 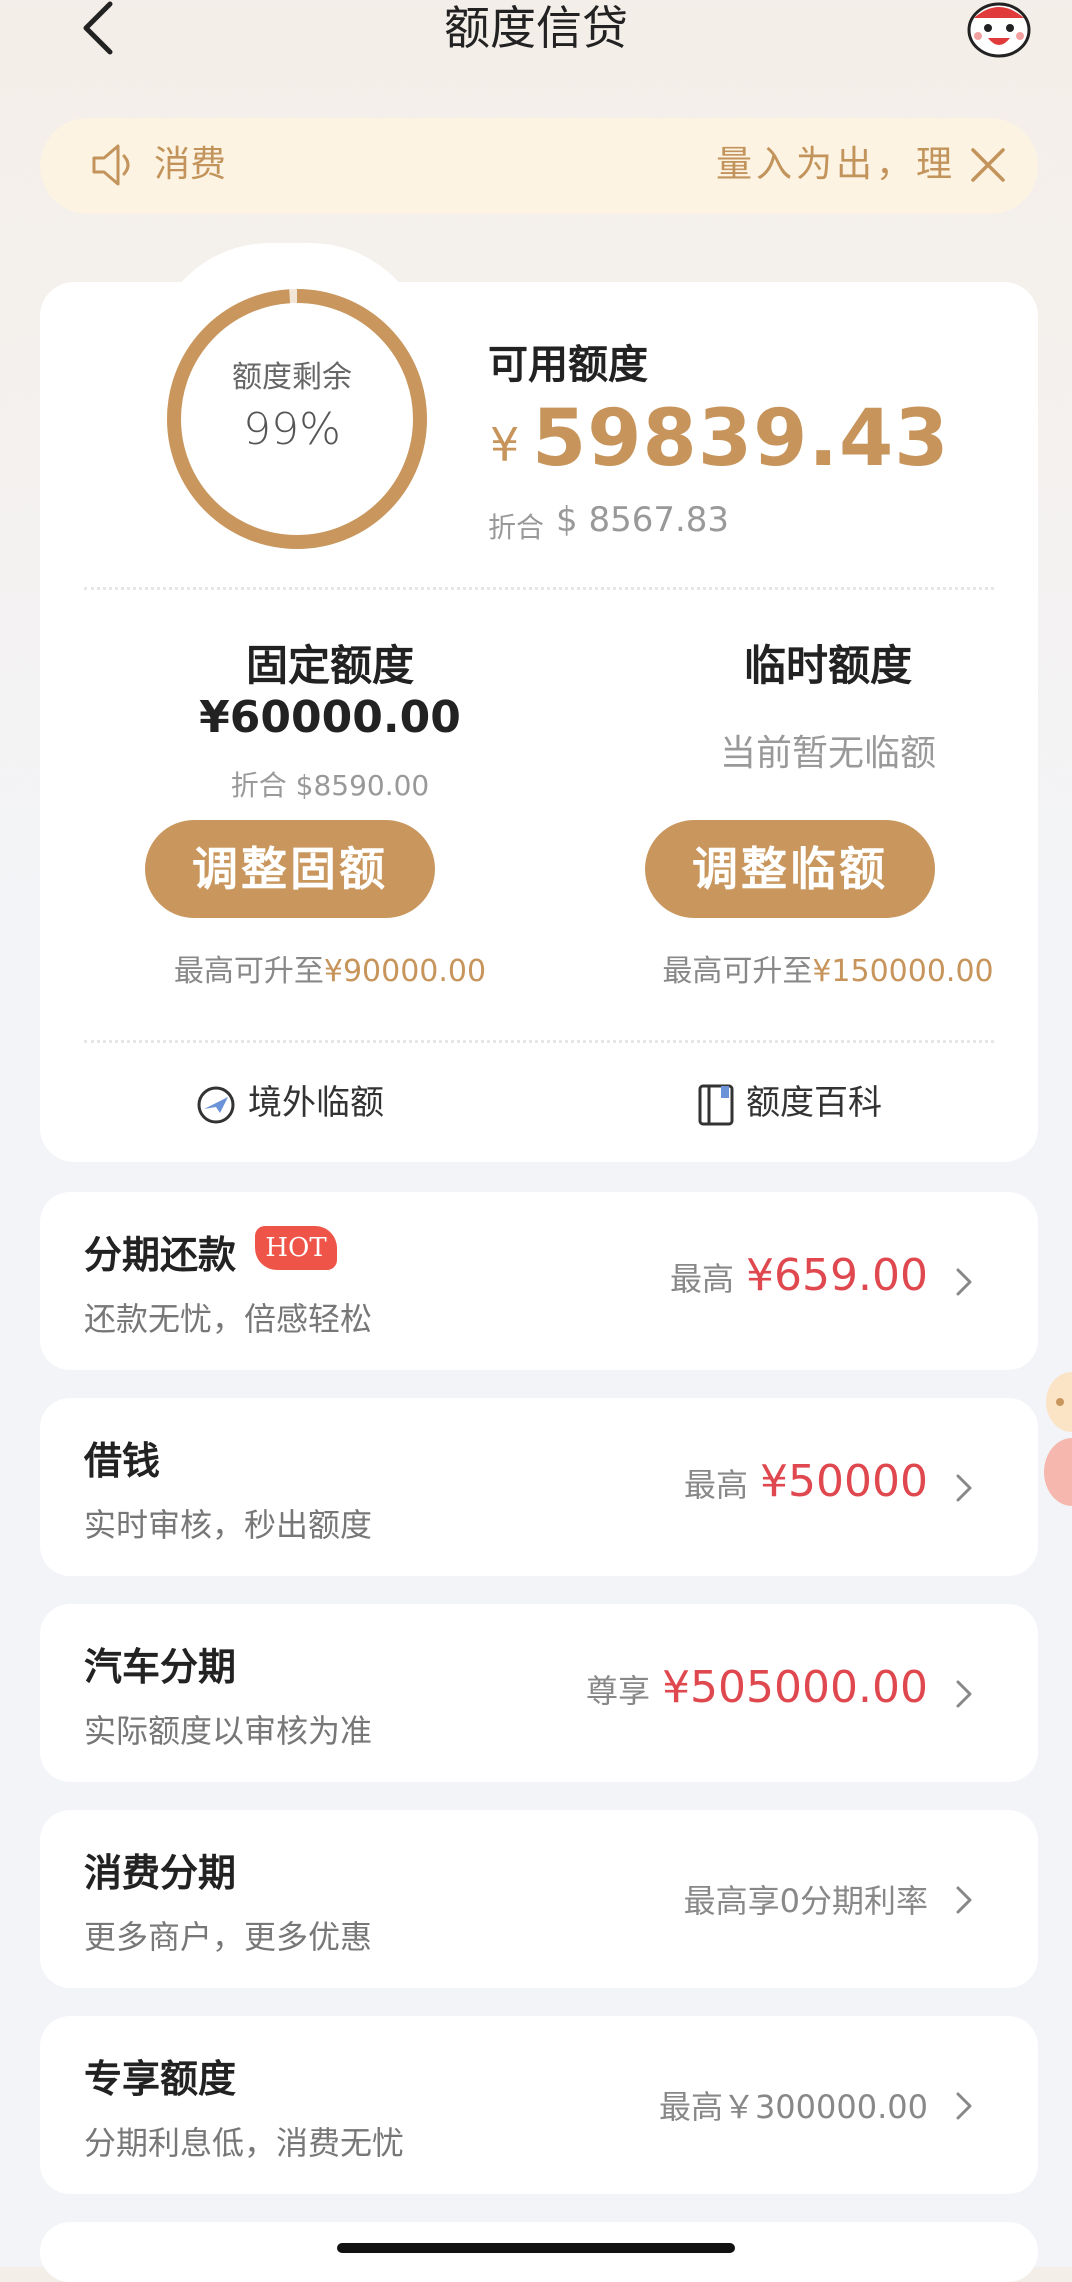 I want to click on converted-label: 折合, so click(x=516, y=527).